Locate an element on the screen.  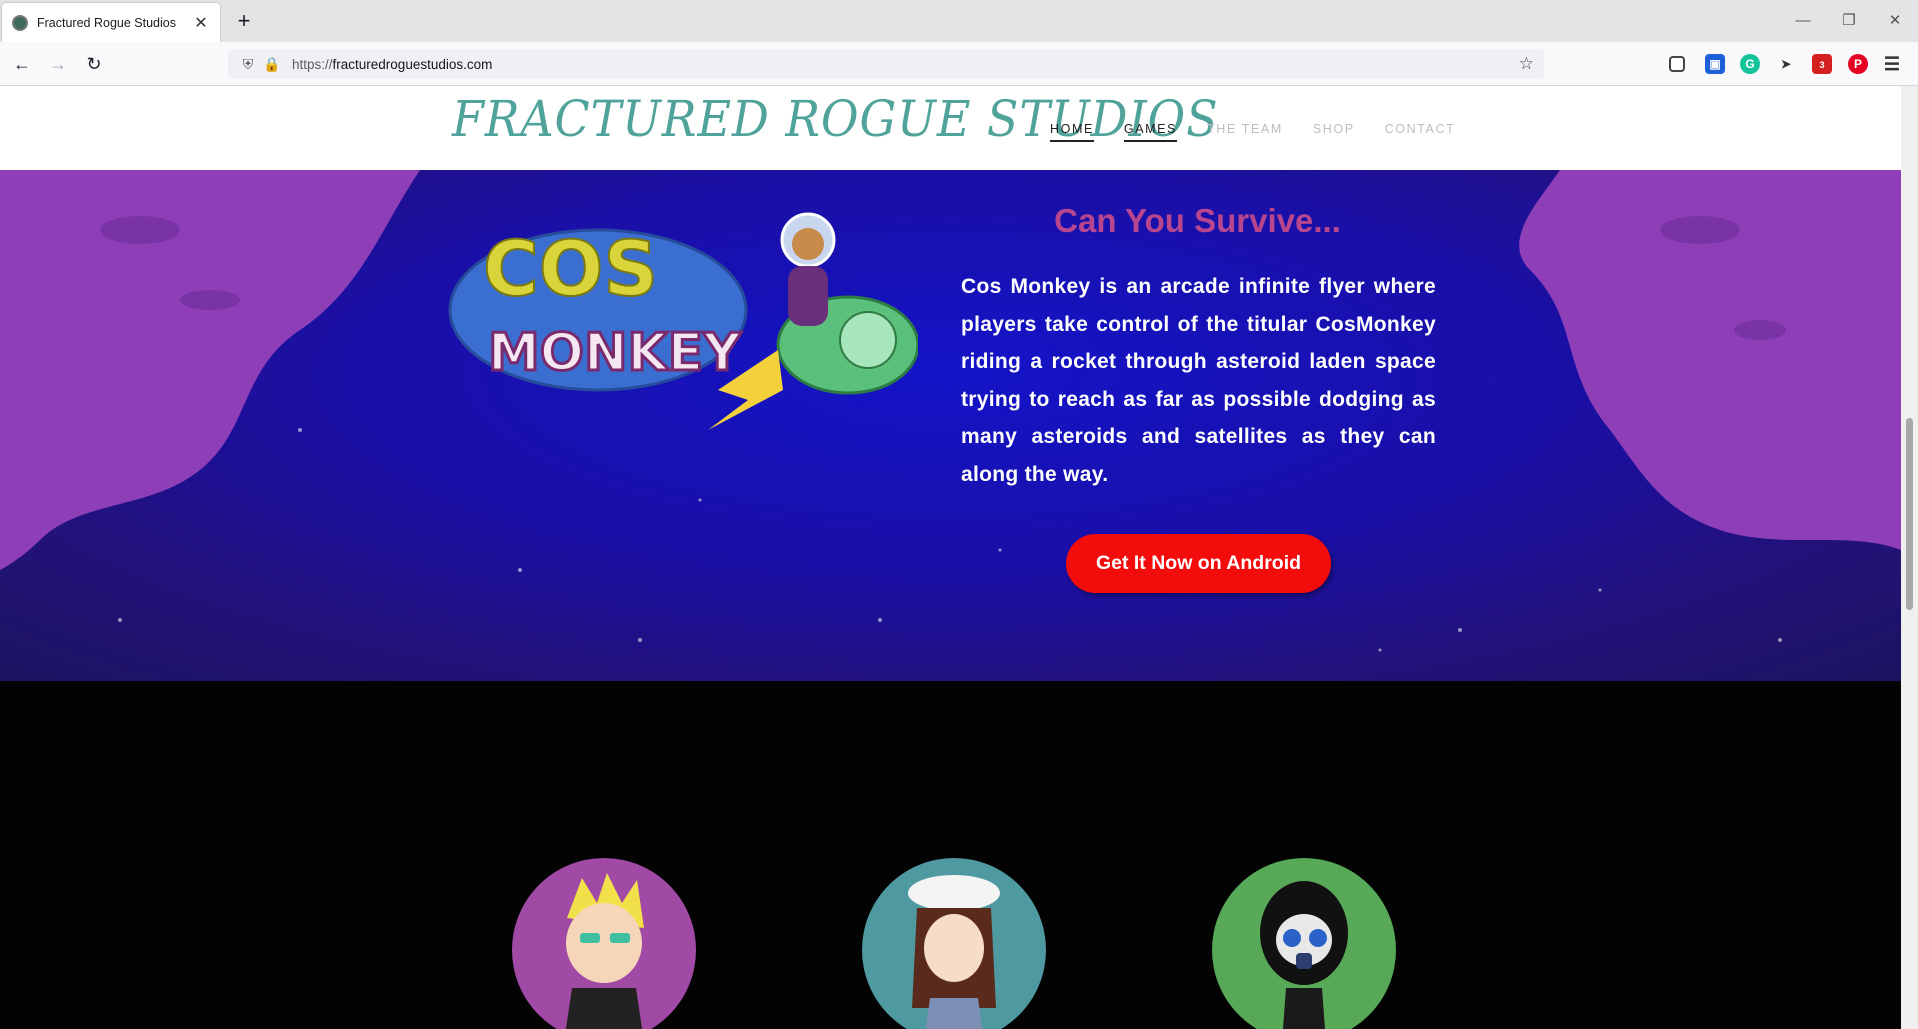
restore-icon: ❐ is located at coordinates (1849, 21).